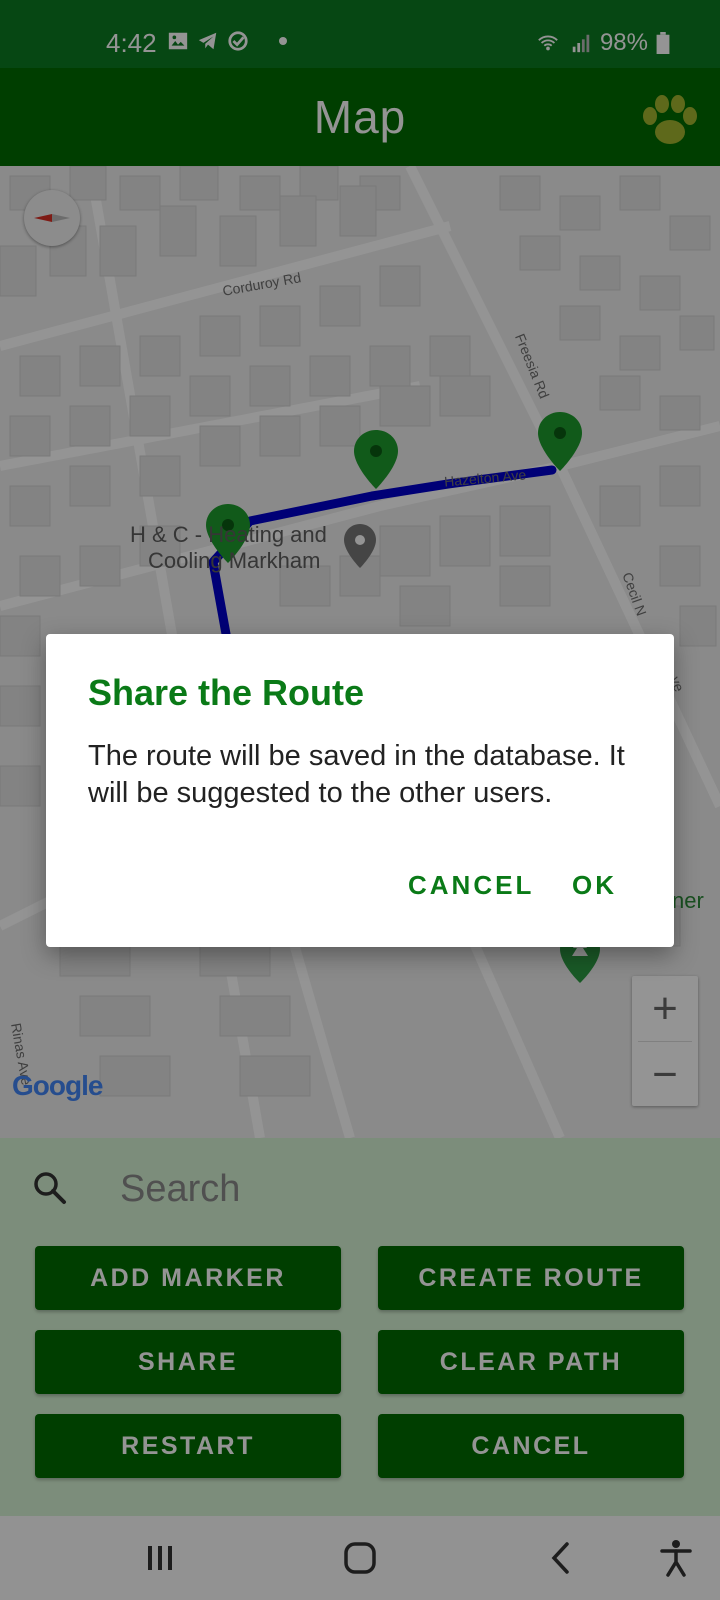  Describe the element at coordinates (471, 885) in the screenshot. I see `dialog-cancel-button: CANCEL` at that location.